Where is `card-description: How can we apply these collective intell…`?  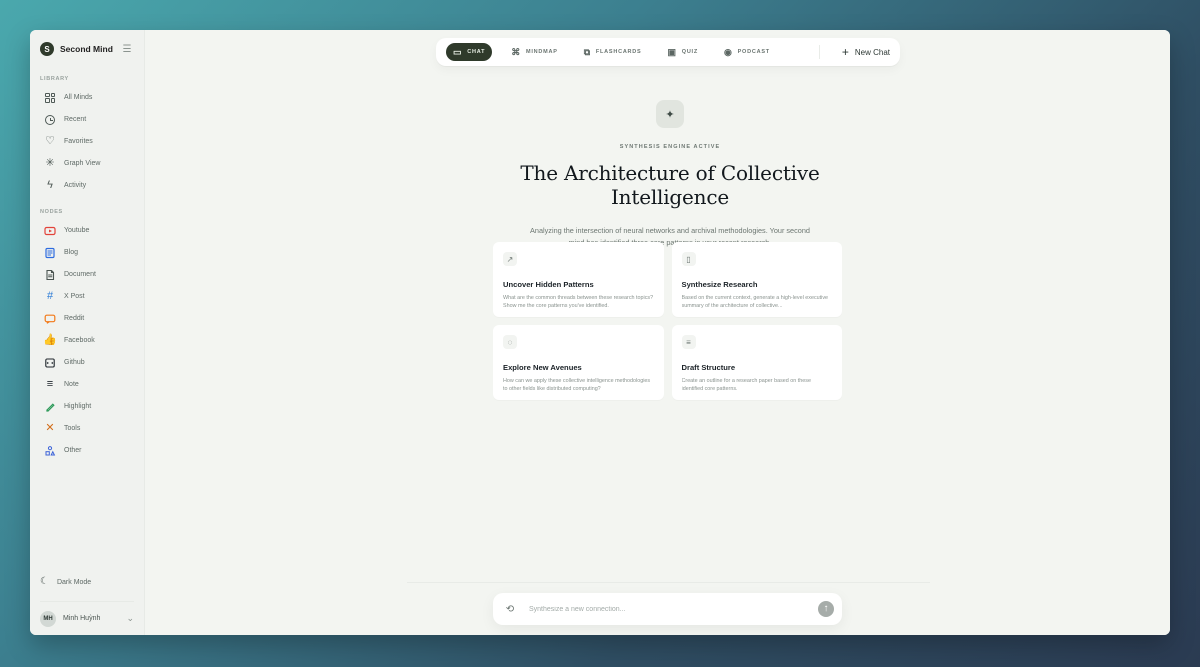 card-description: How can we apply these collective intell… is located at coordinates (577, 385).